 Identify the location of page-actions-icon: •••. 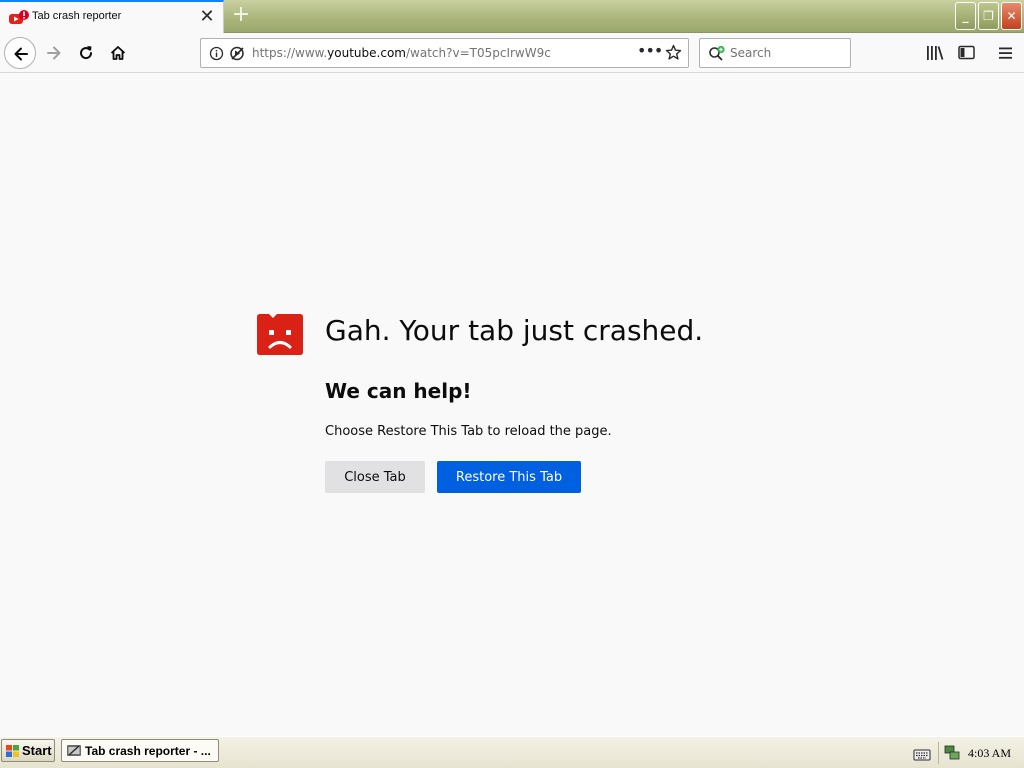
(650, 50).